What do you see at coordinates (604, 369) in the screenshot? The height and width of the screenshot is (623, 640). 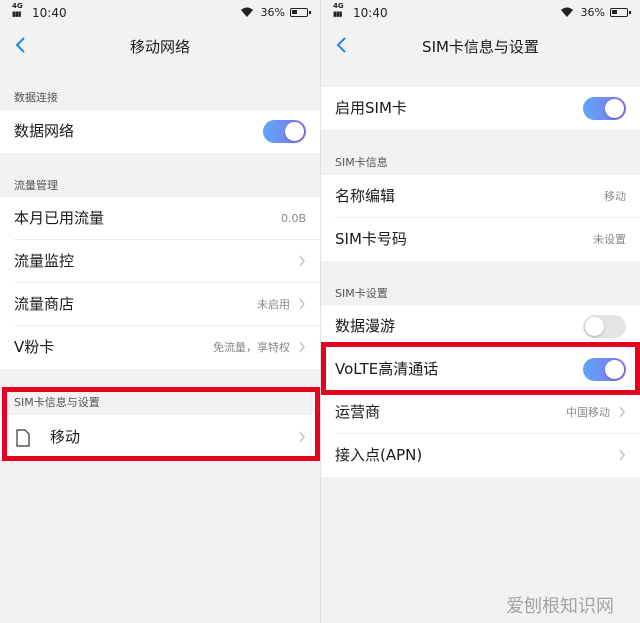 I see `volte-toggle` at bounding box center [604, 369].